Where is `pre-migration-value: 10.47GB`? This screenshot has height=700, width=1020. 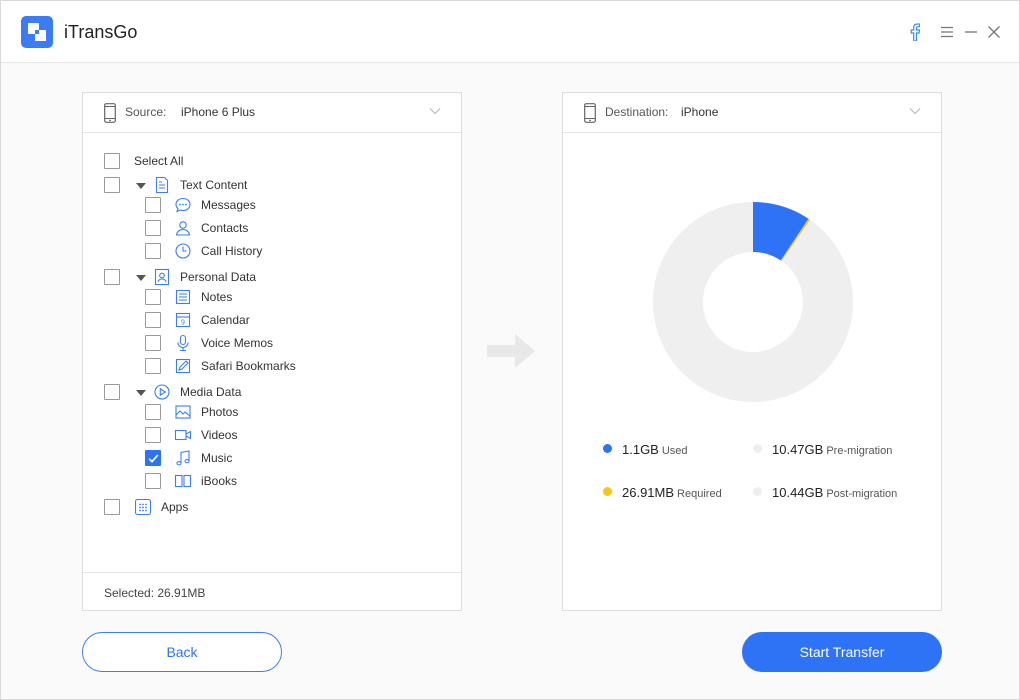
pre-migration-value: 10.47GB is located at coordinates (798, 449).